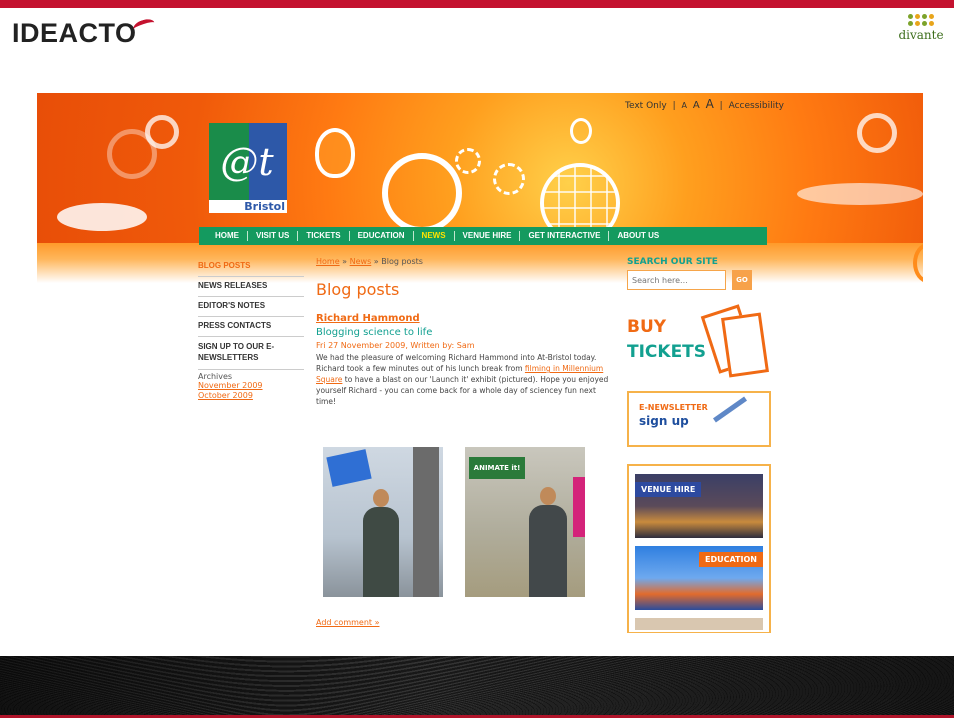 The image size is (954, 718). What do you see at coordinates (324, 236) in the screenshot?
I see `nav-tickets: TICKETS` at bounding box center [324, 236].